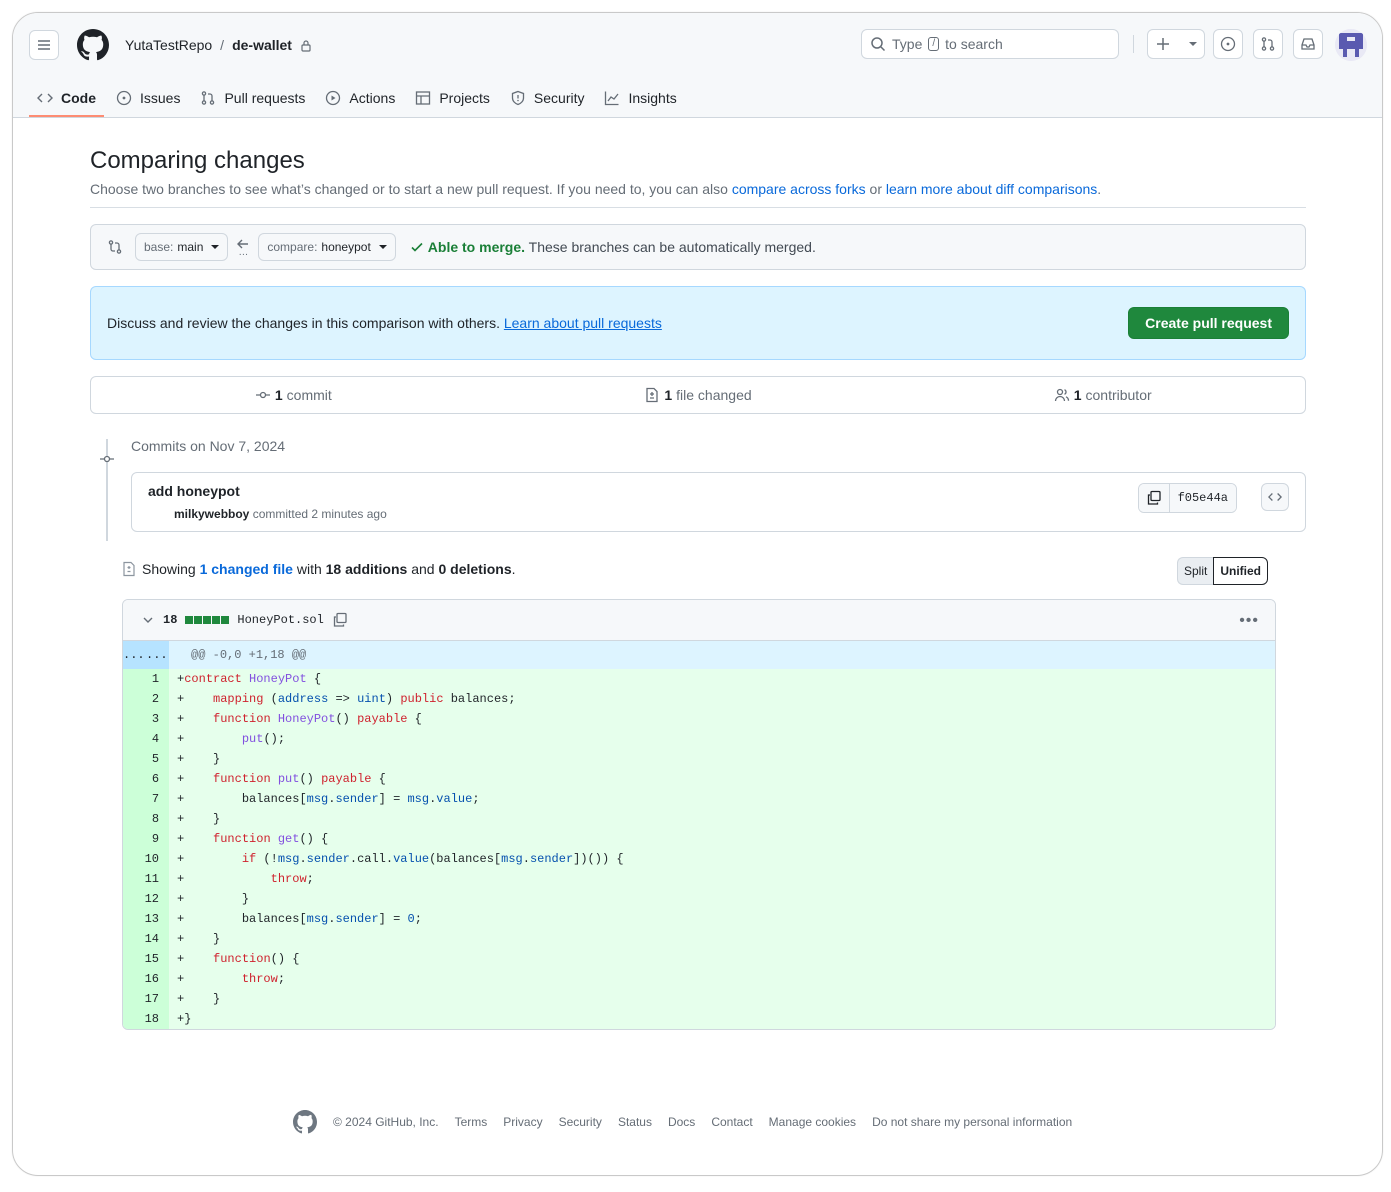 The height and width of the screenshot is (1192, 1391). I want to click on browse-repo-button, so click(1275, 497).